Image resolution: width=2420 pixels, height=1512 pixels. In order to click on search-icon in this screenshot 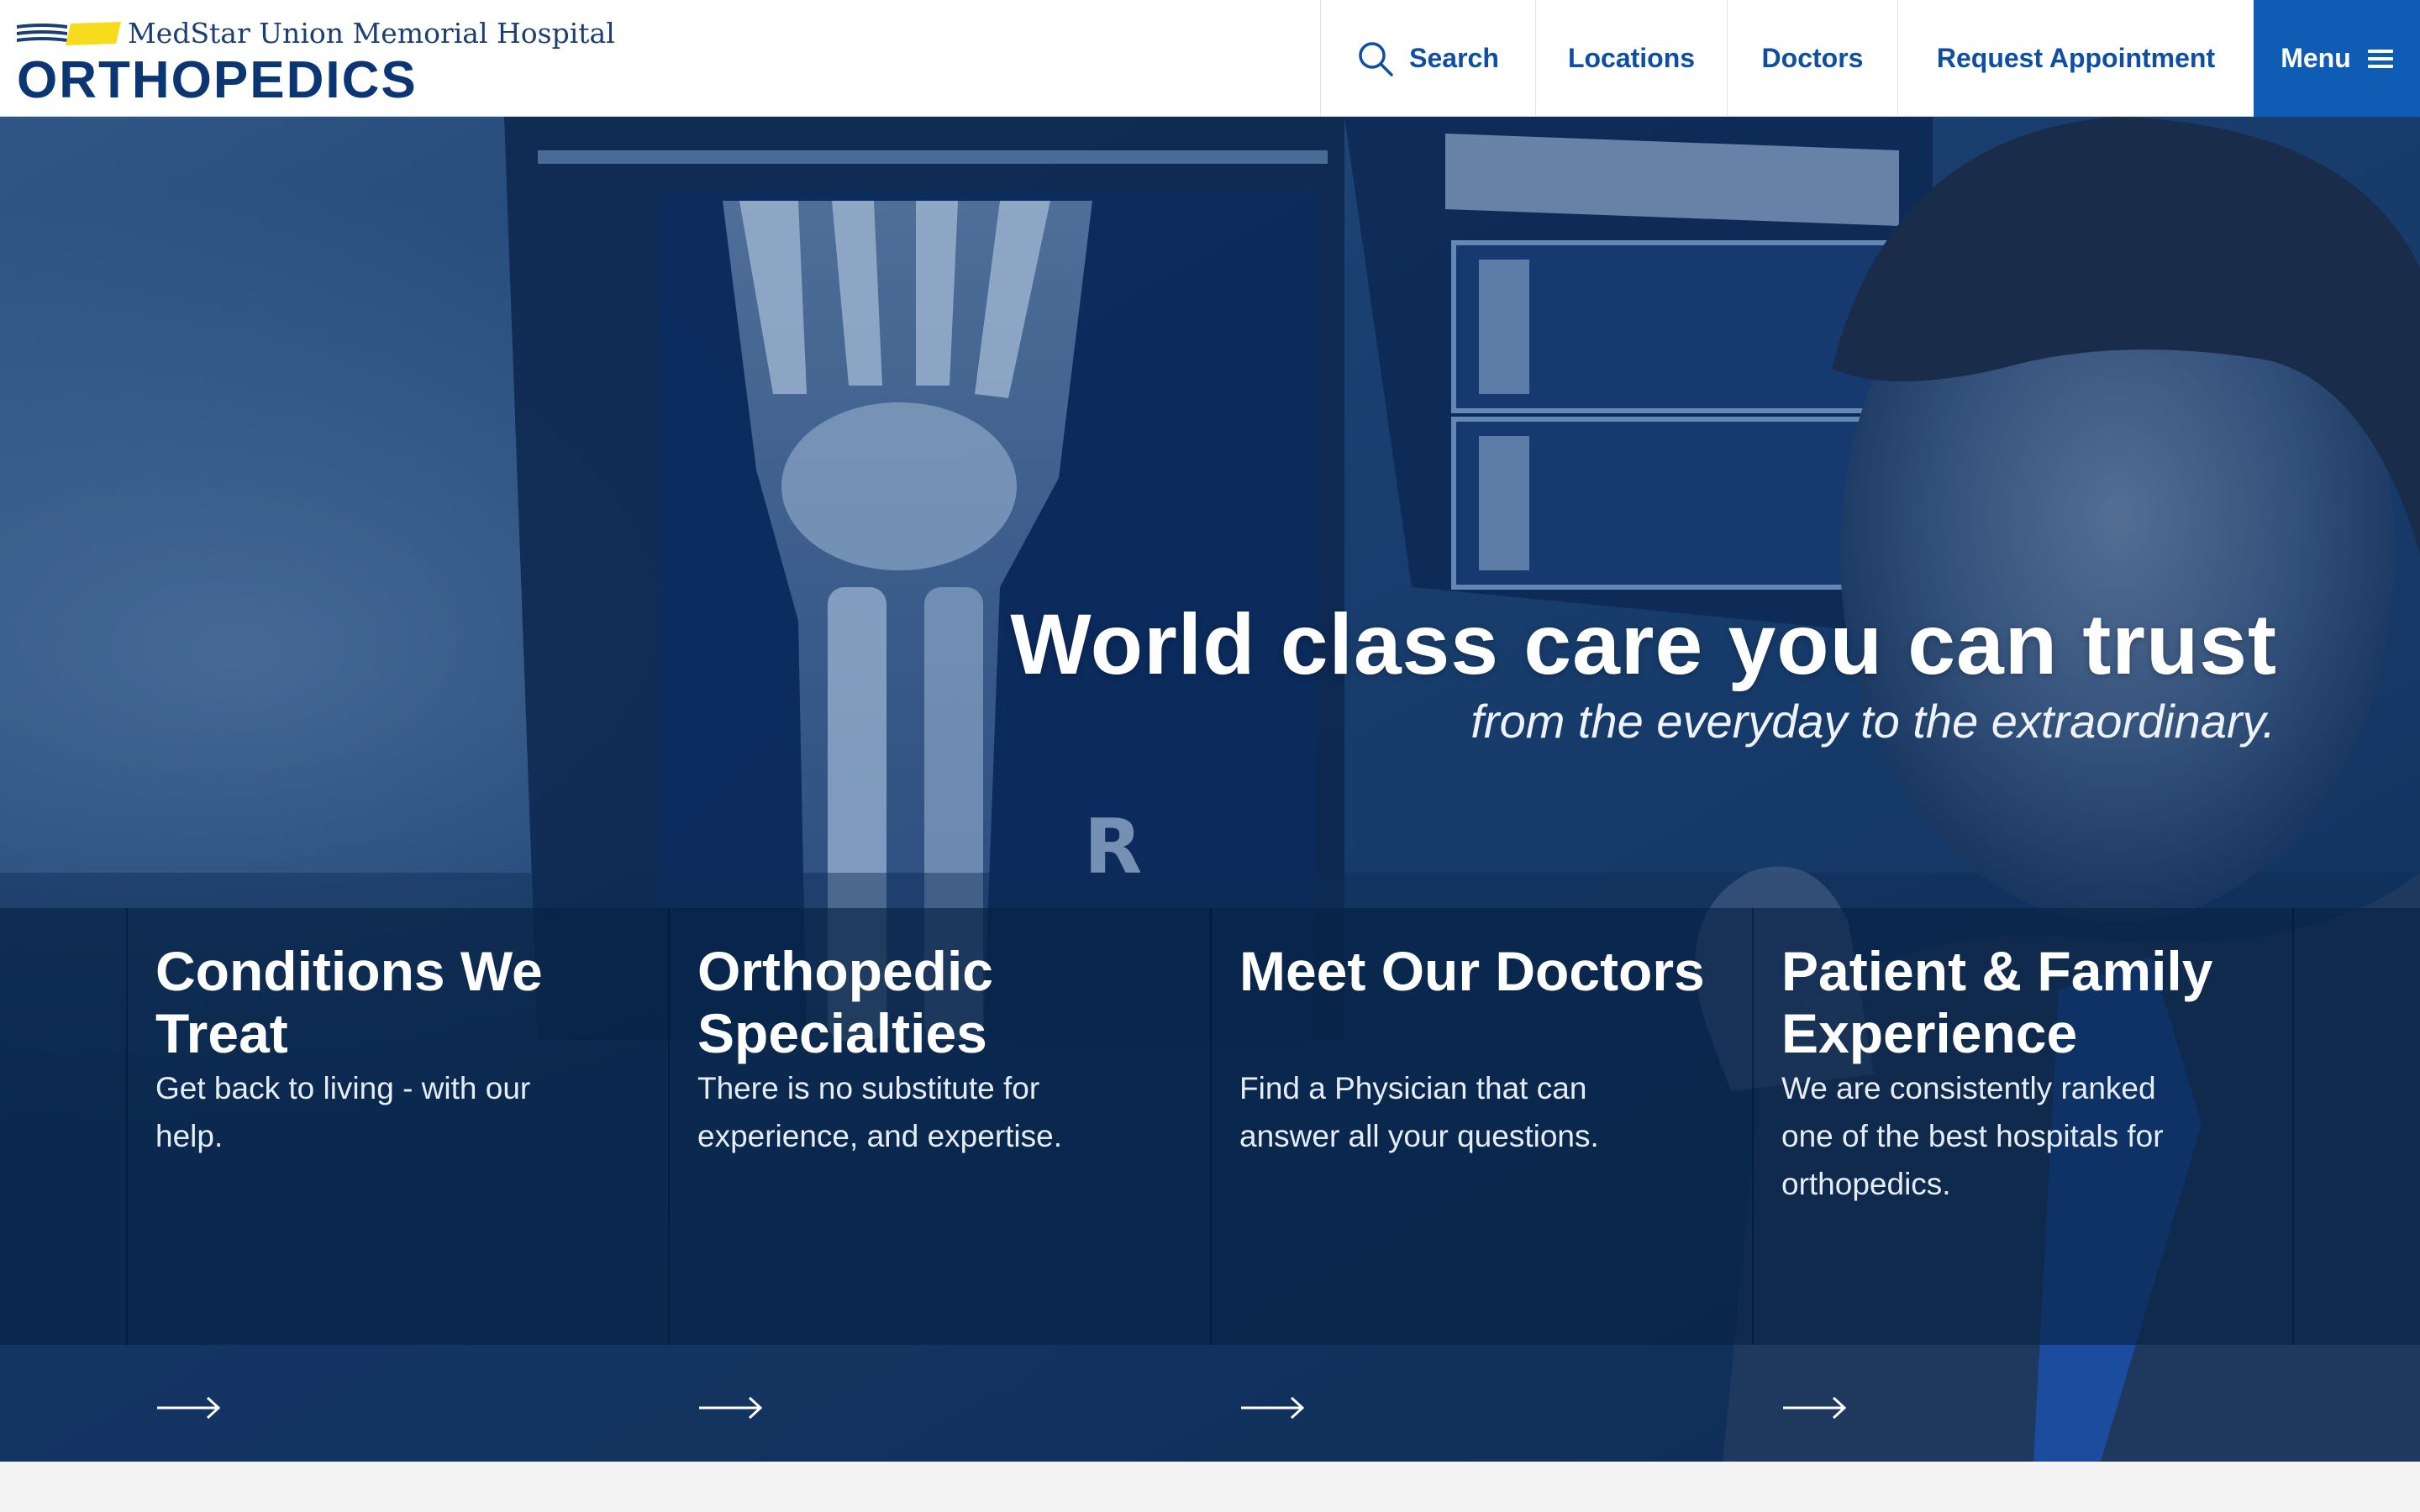, I will do `click(1376, 58)`.